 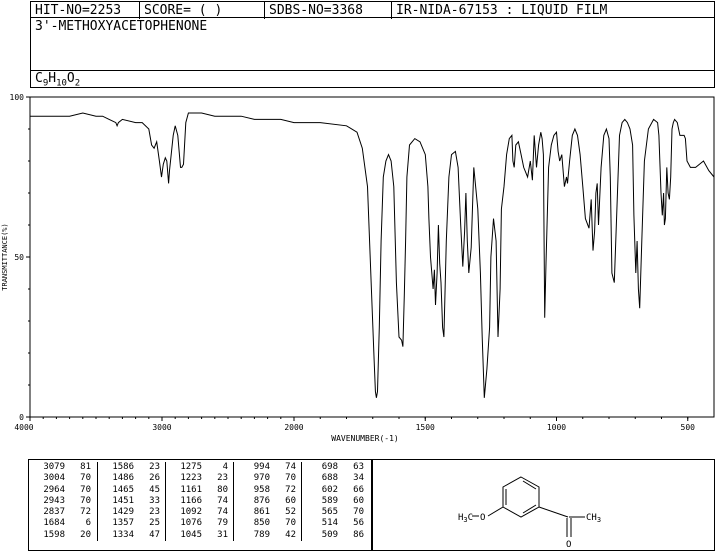 I want to click on peak-transmittance: 66, so click(x=358, y=489).